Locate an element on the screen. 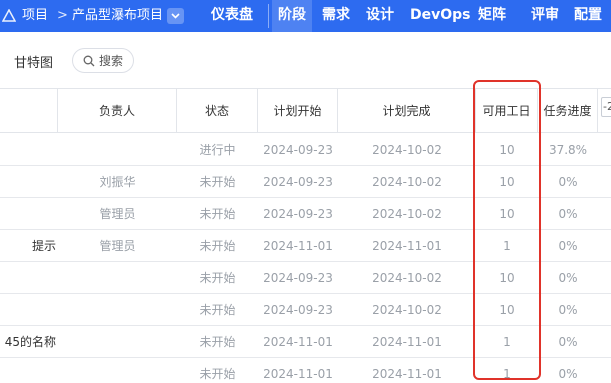 The width and height of the screenshot is (611, 383). header-status: 状态 is located at coordinates (217, 111).